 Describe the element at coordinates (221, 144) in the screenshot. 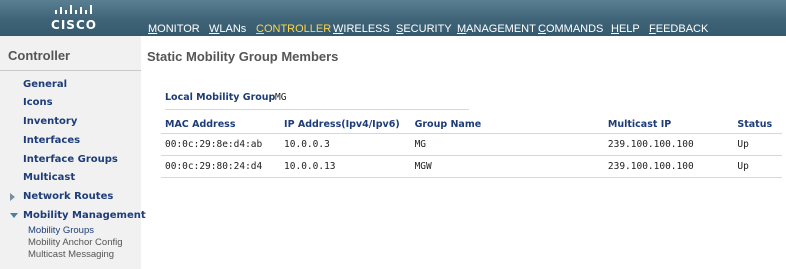

I see `cell-mac: 00:0c:29:8e:d4:ab` at that location.